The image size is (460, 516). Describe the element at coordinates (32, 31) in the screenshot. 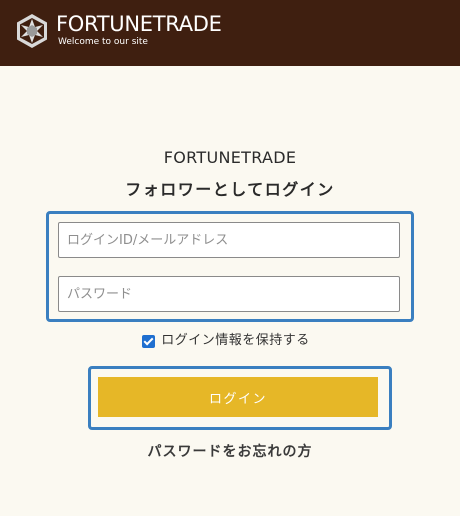

I see `hexagon-star-icon` at that location.